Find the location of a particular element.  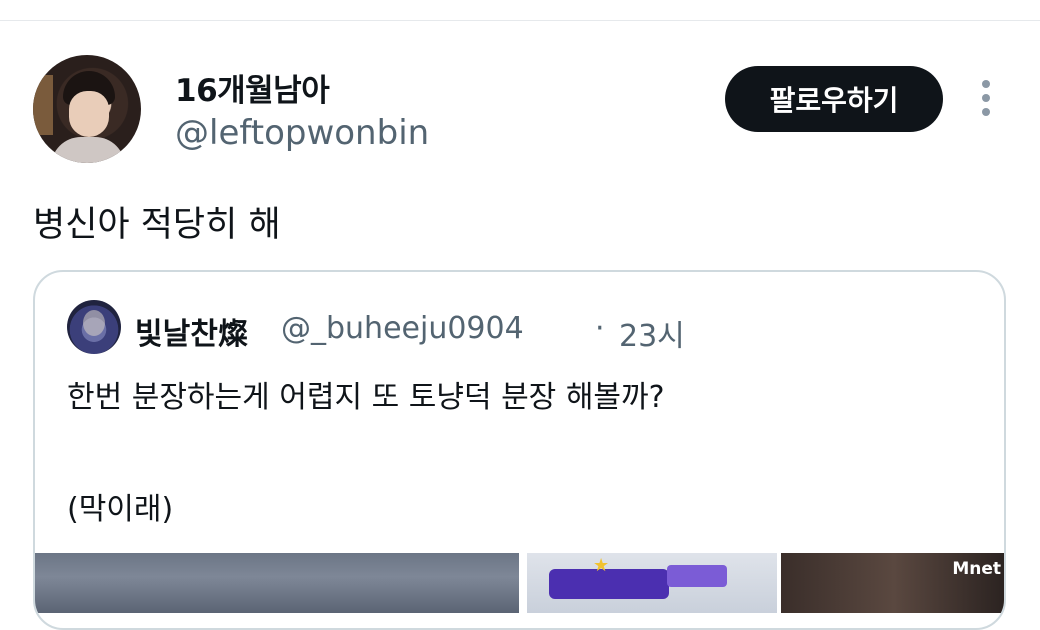

follow-button: 팔로우하기 is located at coordinates (834, 99).